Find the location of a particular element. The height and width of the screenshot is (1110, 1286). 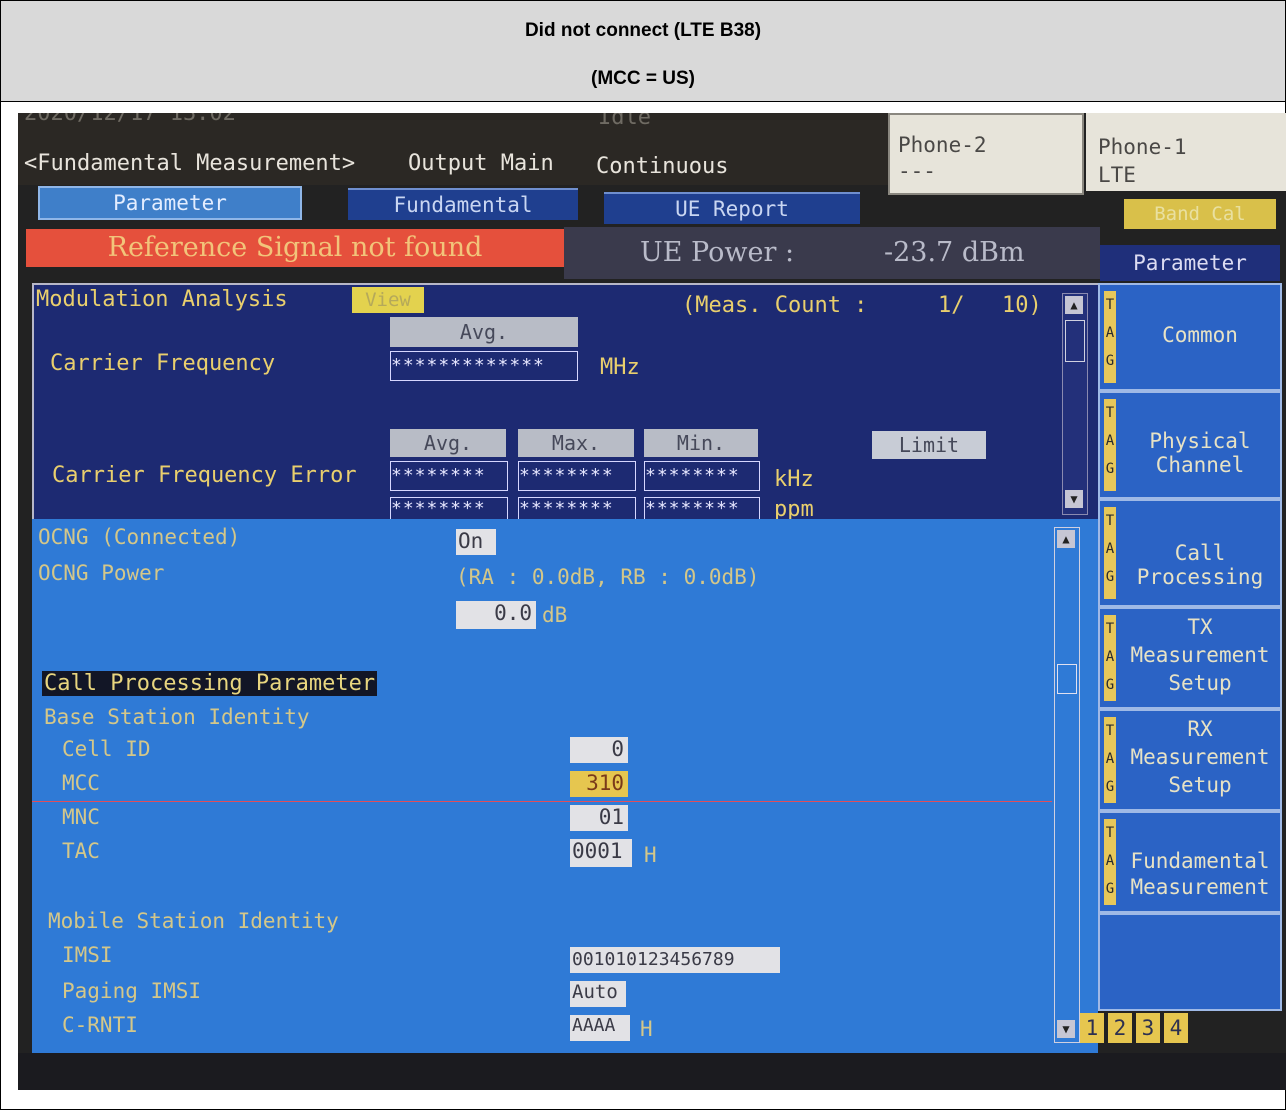

carrier-frequency-error-unit: kHz is located at coordinates (794, 479).